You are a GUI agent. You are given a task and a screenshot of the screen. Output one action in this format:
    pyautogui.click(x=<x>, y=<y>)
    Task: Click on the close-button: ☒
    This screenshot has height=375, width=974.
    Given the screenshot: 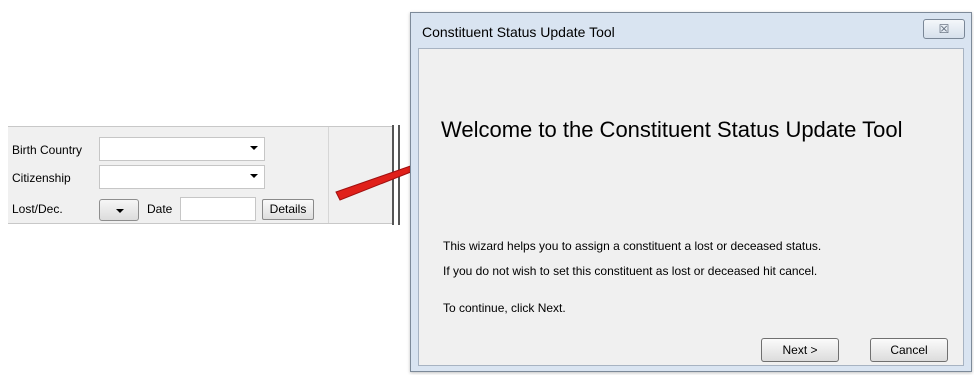 What is the action you would take?
    pyautogui.click(x=944, y=29)
    